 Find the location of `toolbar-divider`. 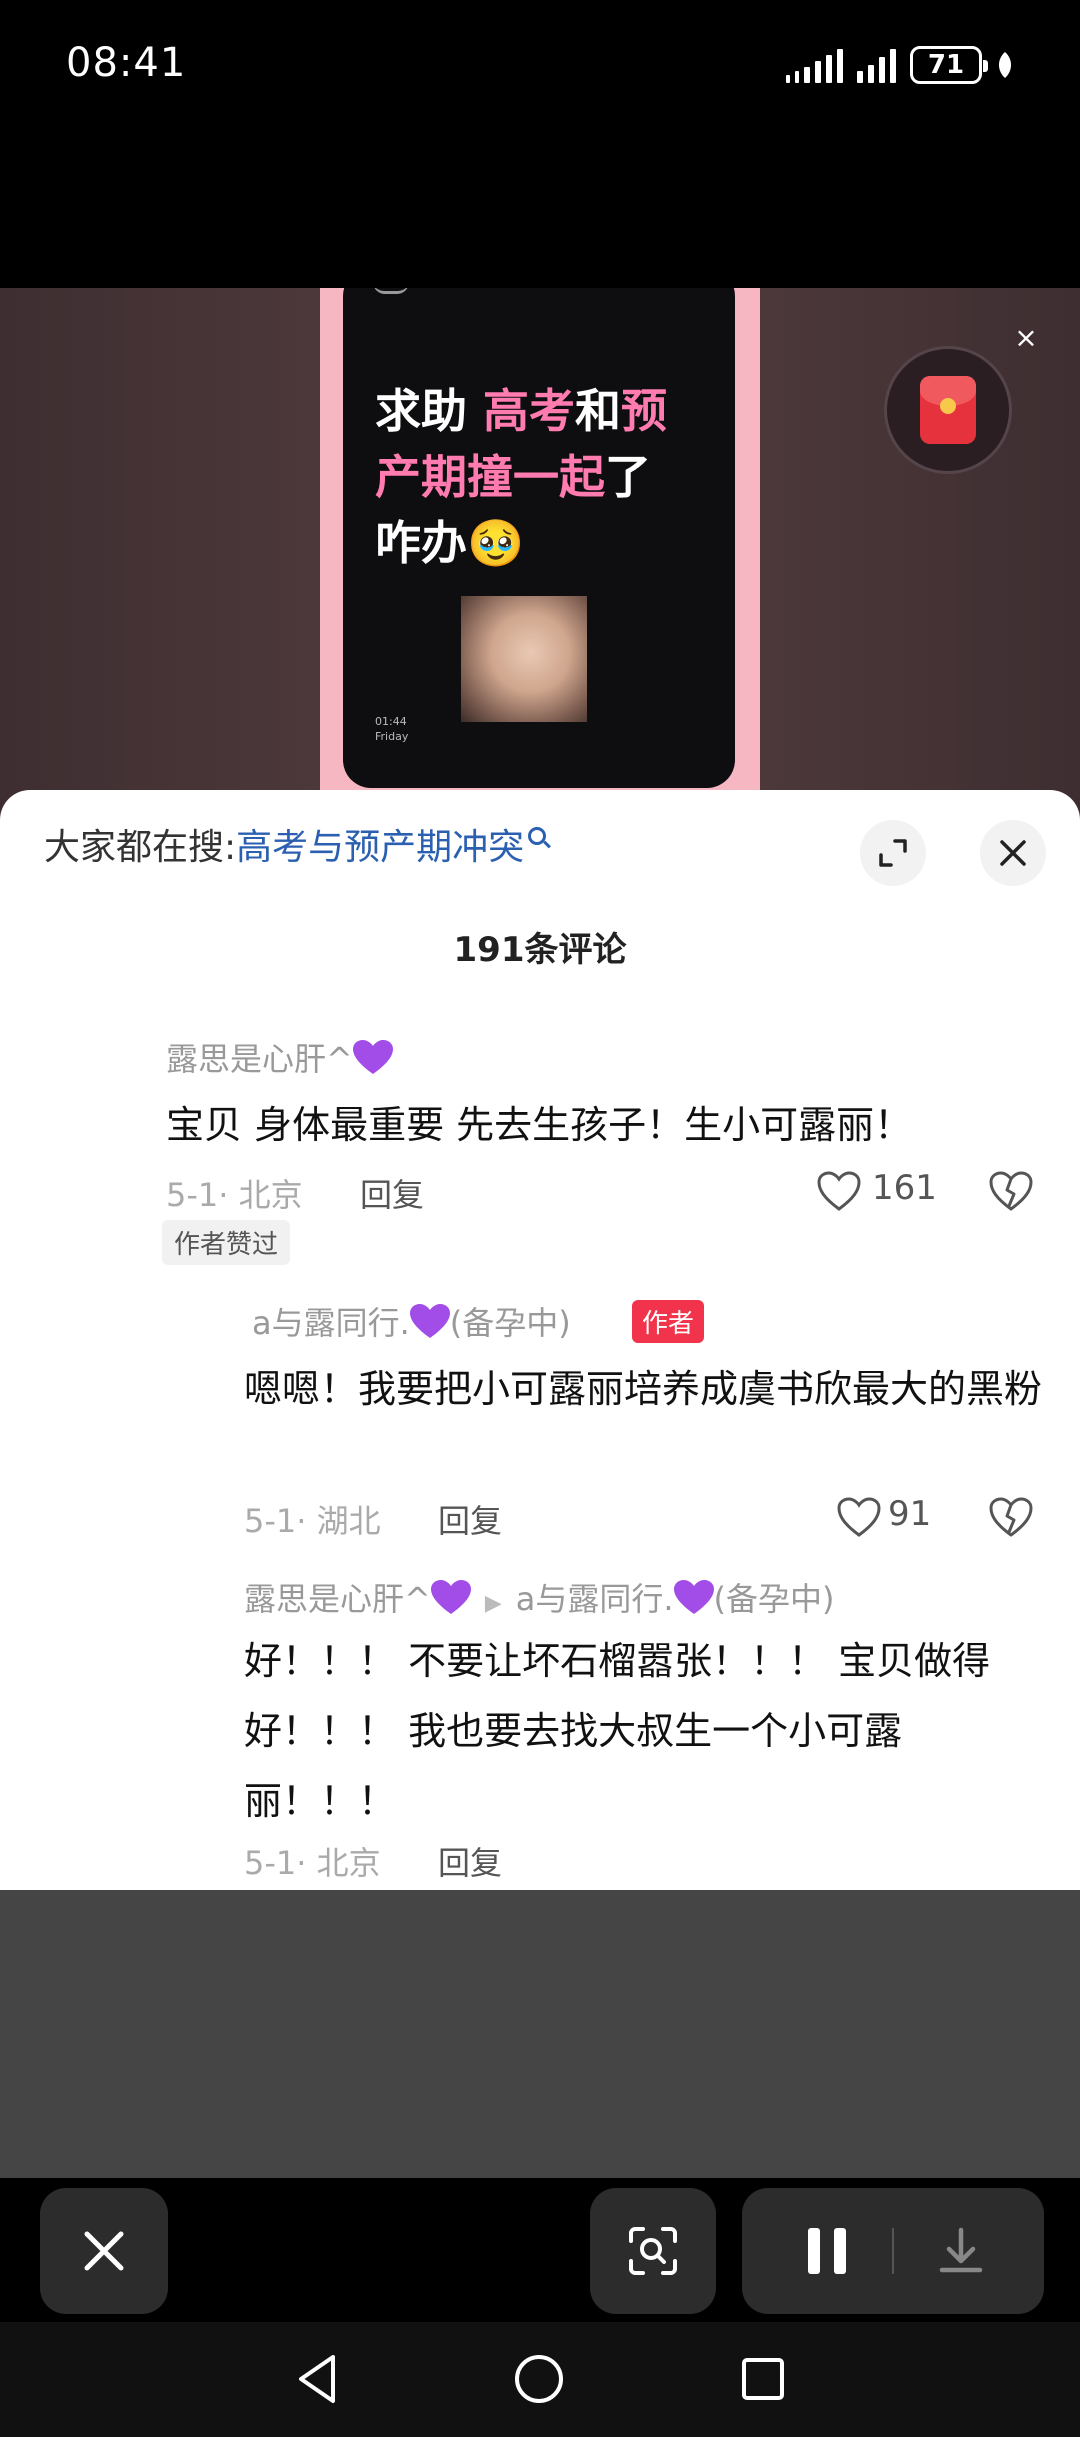

toolbar-divider is located at coordinates (893, 2251).